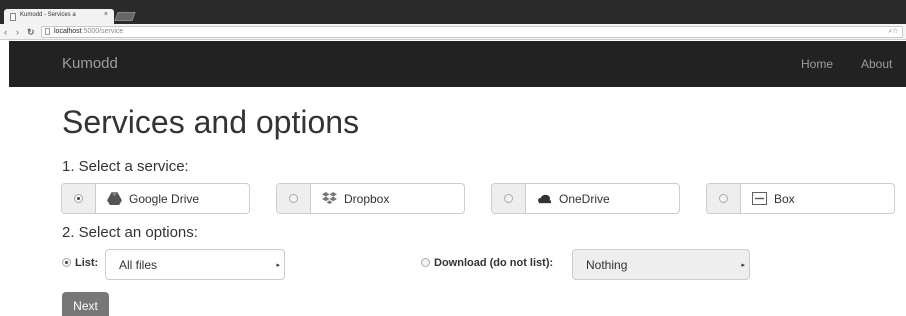  I want to click on forward-icon: ›, so click(17, 32).